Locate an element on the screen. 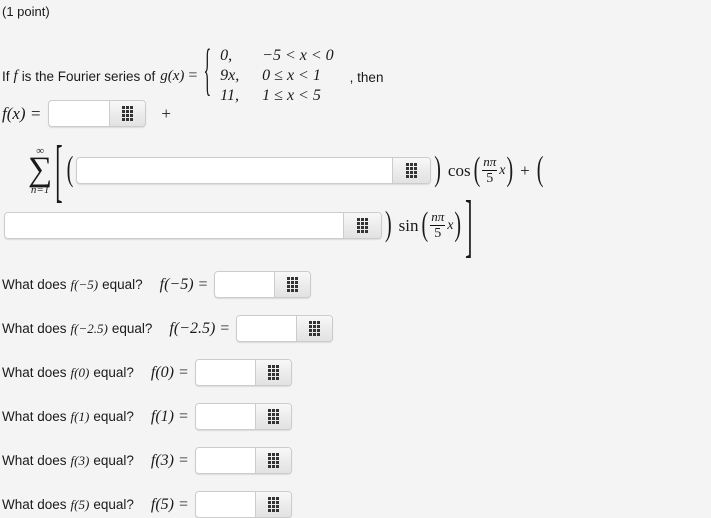 This screenshot has width=711, height=518. fx-input is located at coordinates (79, 113).